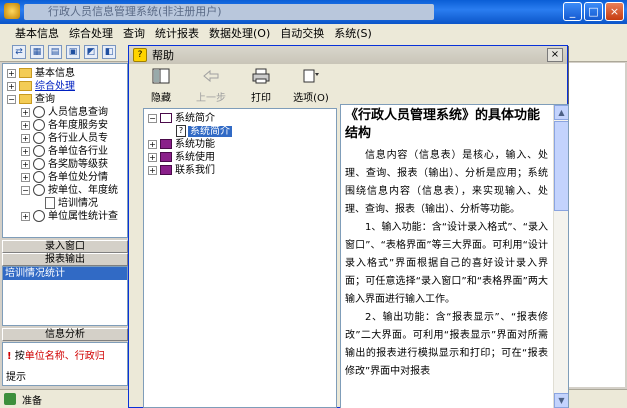 Image resolution: width=627 pixels, height=408 pixels. Describe the element at coordinates (9, 356) in the screenshot. I see `warning-icon: !` at that location.